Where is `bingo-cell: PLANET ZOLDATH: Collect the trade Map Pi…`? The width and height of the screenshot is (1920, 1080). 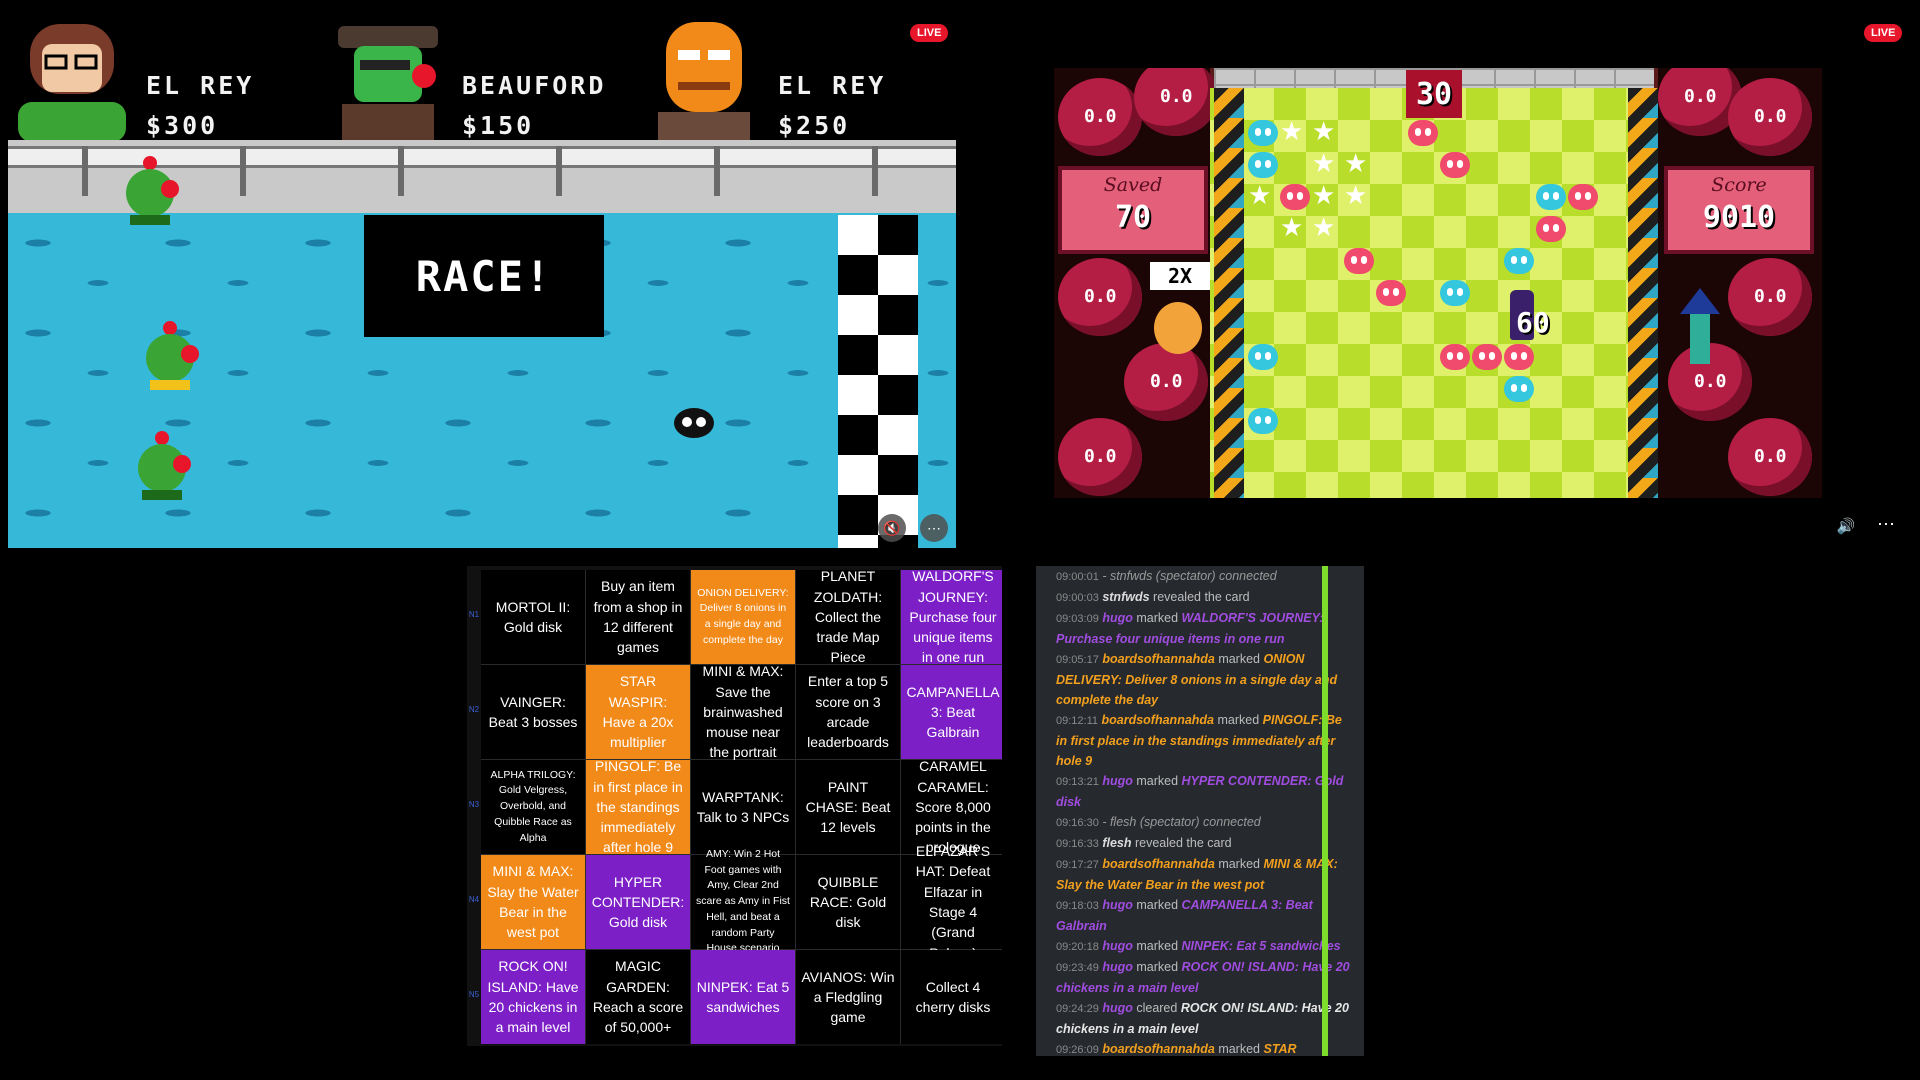 bingo-cell: PLANET ZOLDATH: Collect the trade Map Pi… is located at coordinates (848, 616).